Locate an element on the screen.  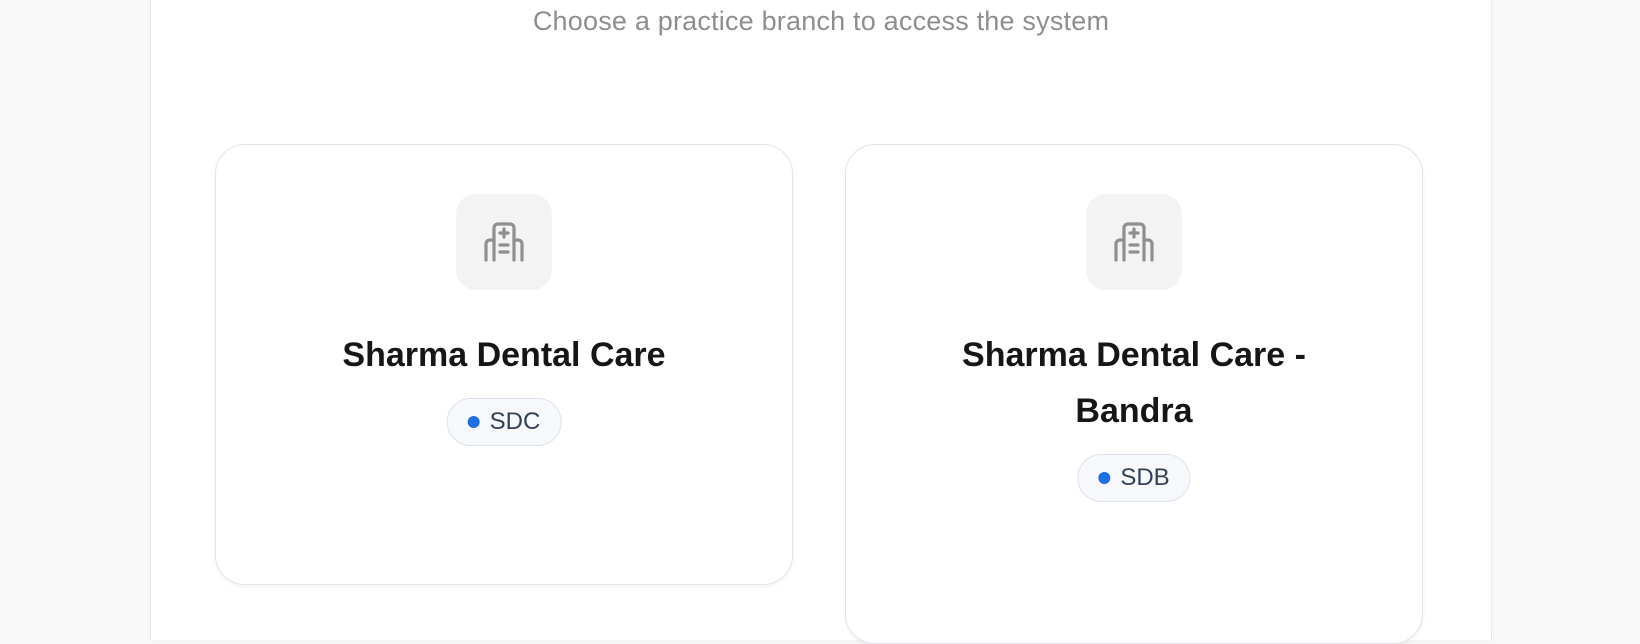
branch-code-badge: SDC is located at coordinates (504, 422).